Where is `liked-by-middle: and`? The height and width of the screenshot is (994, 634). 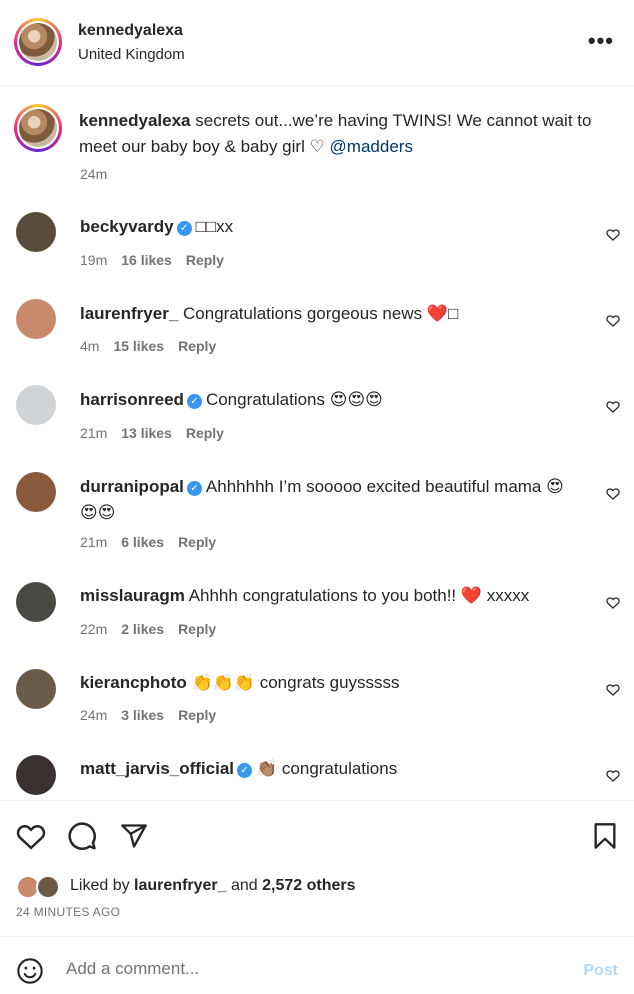 liked-by-middle: and is located at coordinates (244, 885).